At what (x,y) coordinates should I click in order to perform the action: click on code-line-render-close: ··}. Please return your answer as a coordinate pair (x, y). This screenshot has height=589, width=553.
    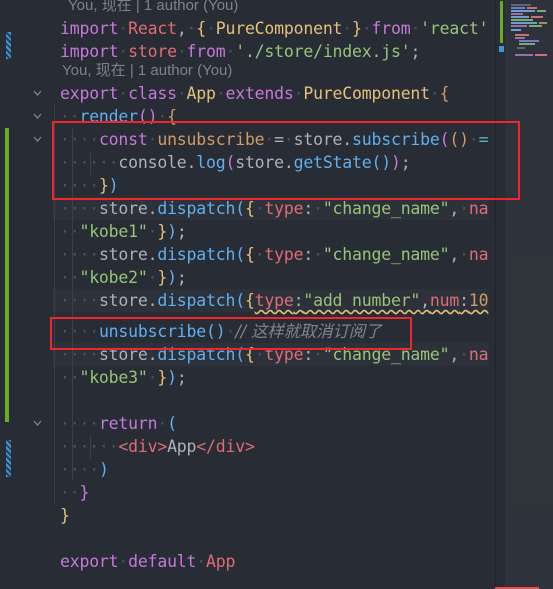
    Looking at the image, I should click on (74, 492).